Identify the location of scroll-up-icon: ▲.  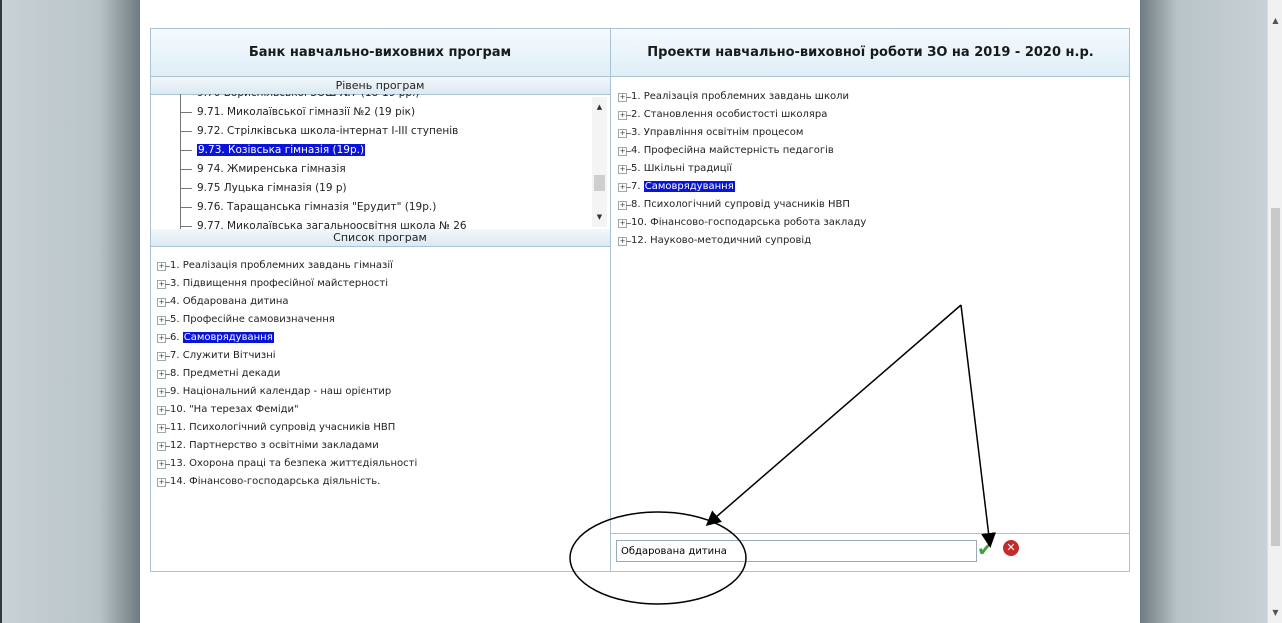
(1275, 21).